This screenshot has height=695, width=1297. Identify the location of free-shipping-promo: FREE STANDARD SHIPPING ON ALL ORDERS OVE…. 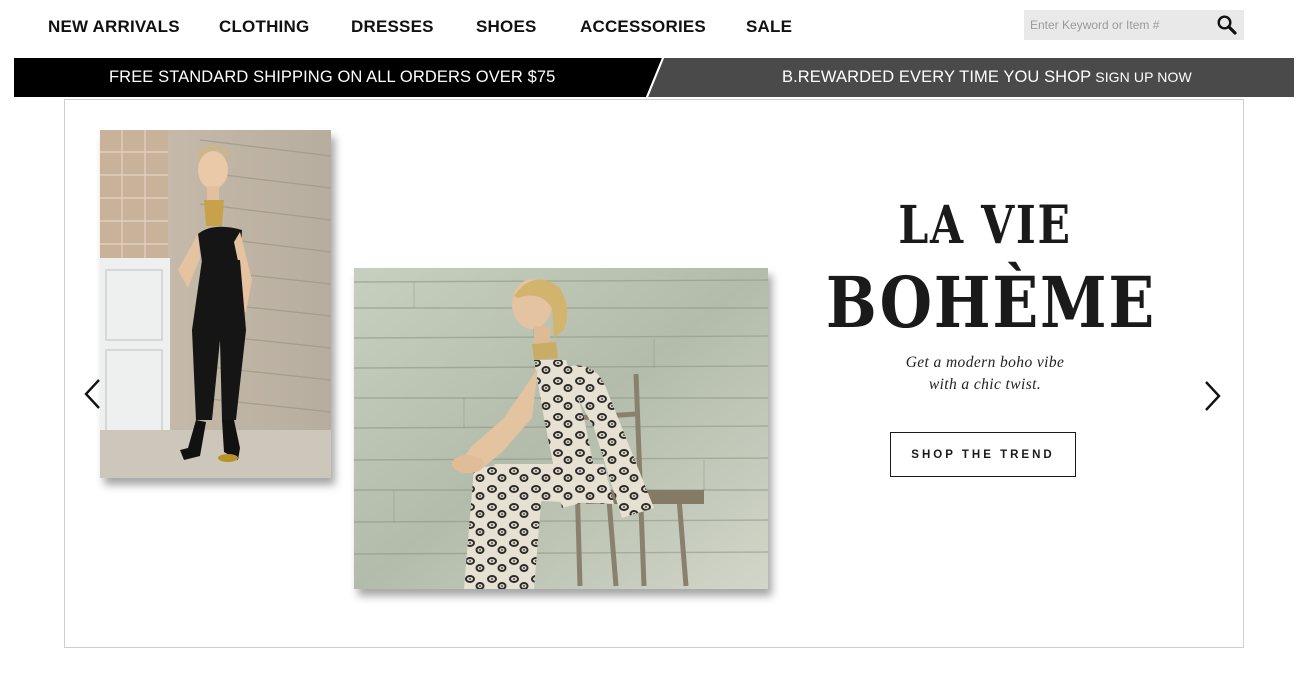
(332, 77).